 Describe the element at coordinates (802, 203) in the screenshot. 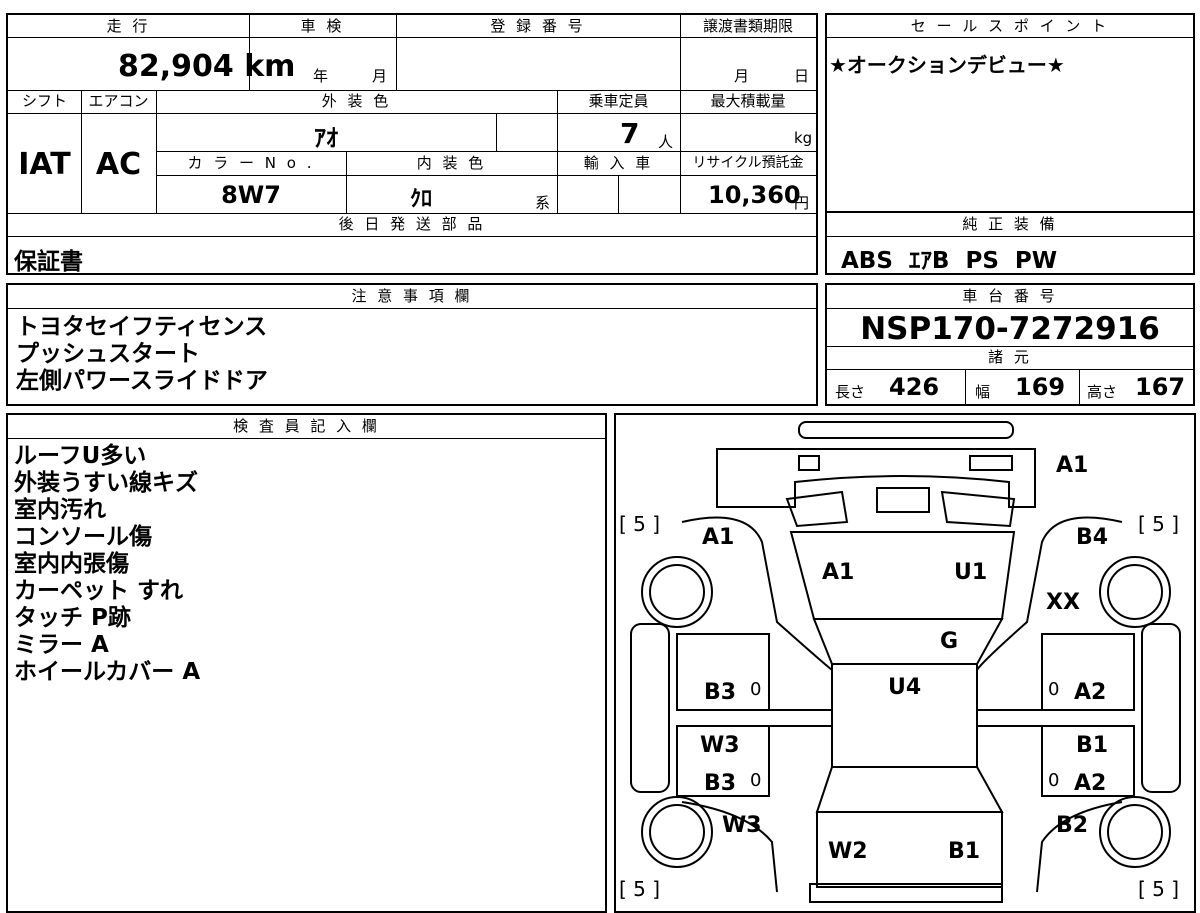

I see `recycle-fee-unit: 円` at that location.